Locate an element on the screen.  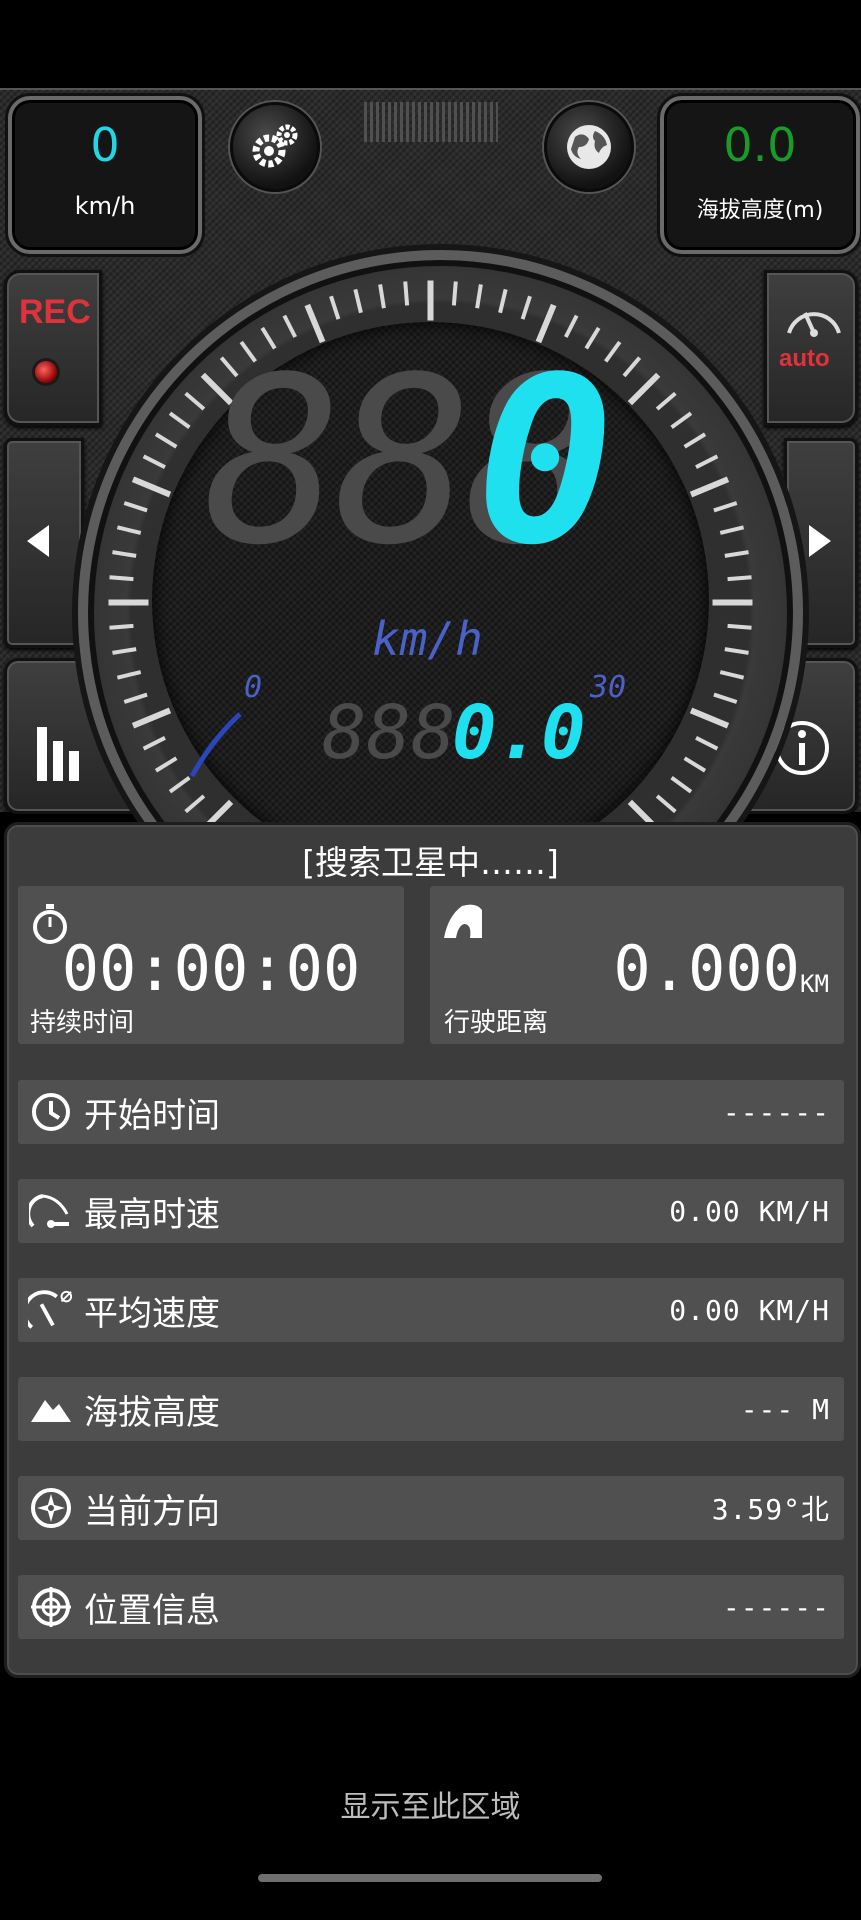
settings-button is located at coordinates (275, 147).